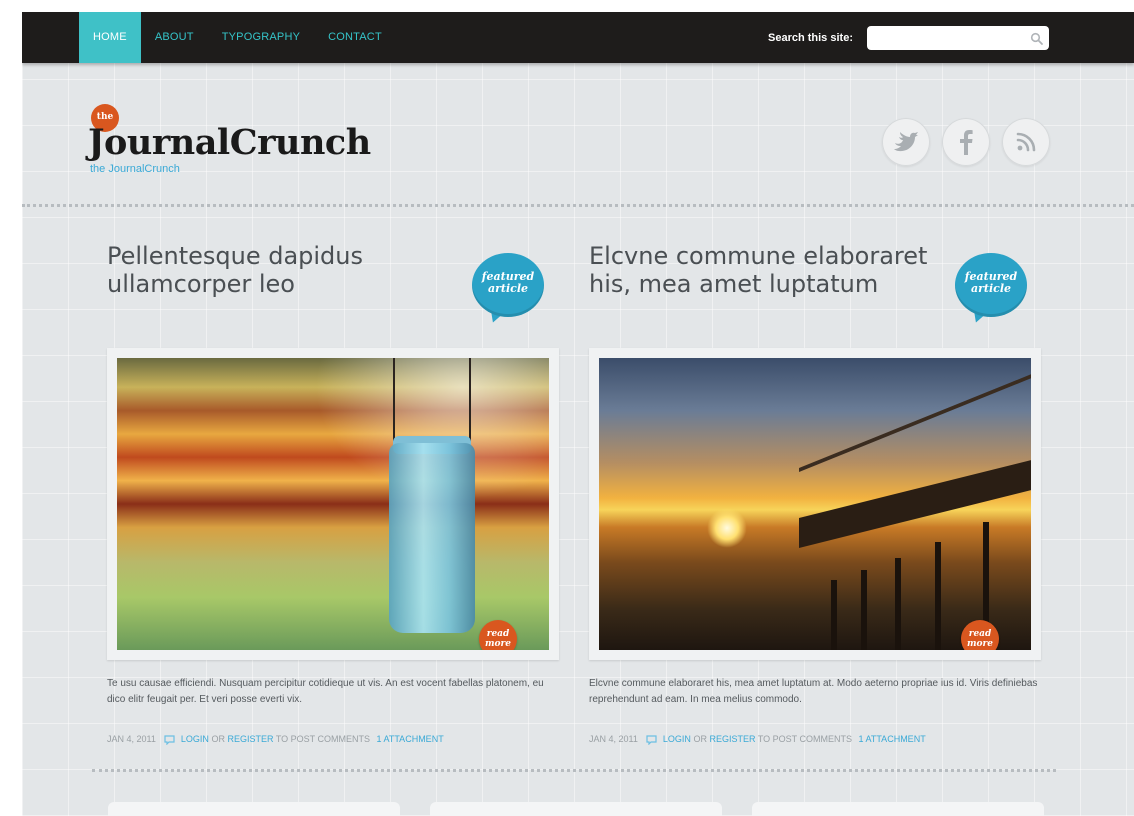  I want to click on site-tagline: the JournalCrunch, so click(135, 169).